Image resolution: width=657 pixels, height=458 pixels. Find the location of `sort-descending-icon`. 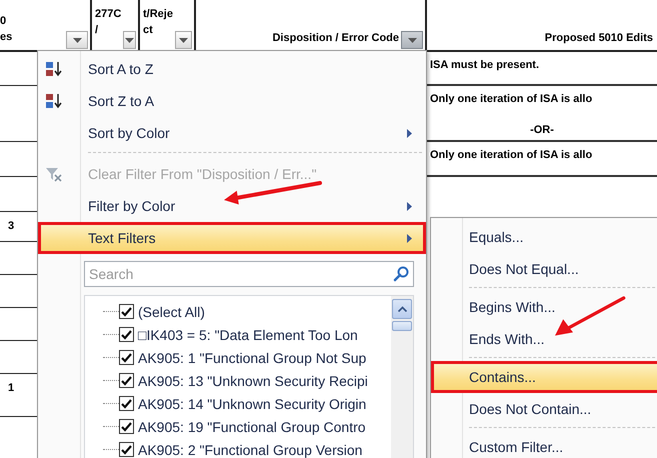

sort-descending-icon is located at coordinates (53, 101).